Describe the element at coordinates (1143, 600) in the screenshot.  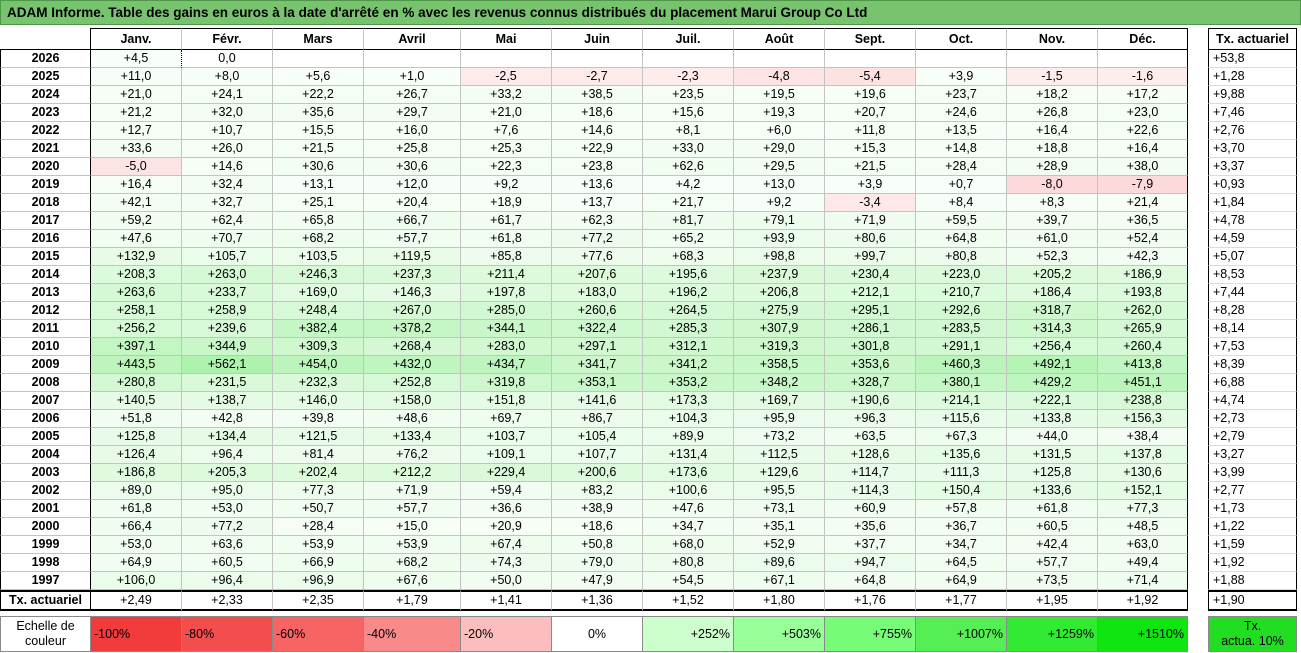
I see `summary-value-cell: +1,92` at that location.